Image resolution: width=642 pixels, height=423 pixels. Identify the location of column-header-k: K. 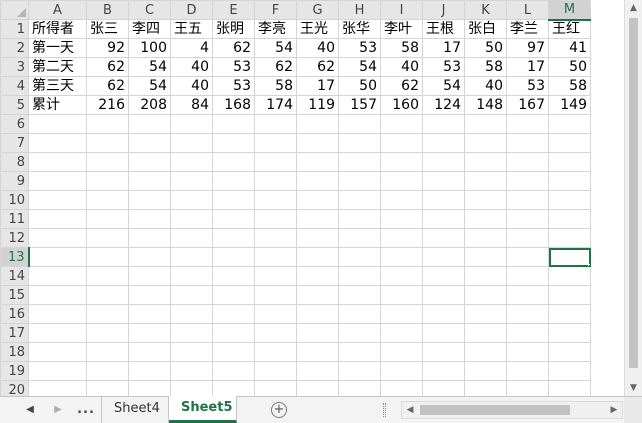
(485, 10).